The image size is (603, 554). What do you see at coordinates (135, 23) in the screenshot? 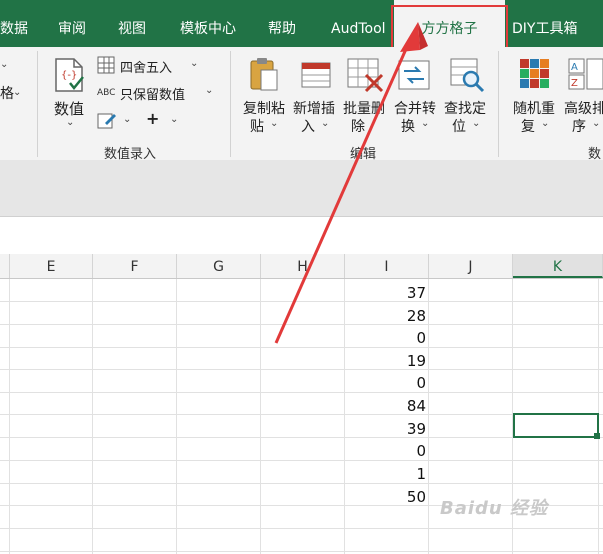
I see `tab-view: 视图` at bounding box center [135, 23].